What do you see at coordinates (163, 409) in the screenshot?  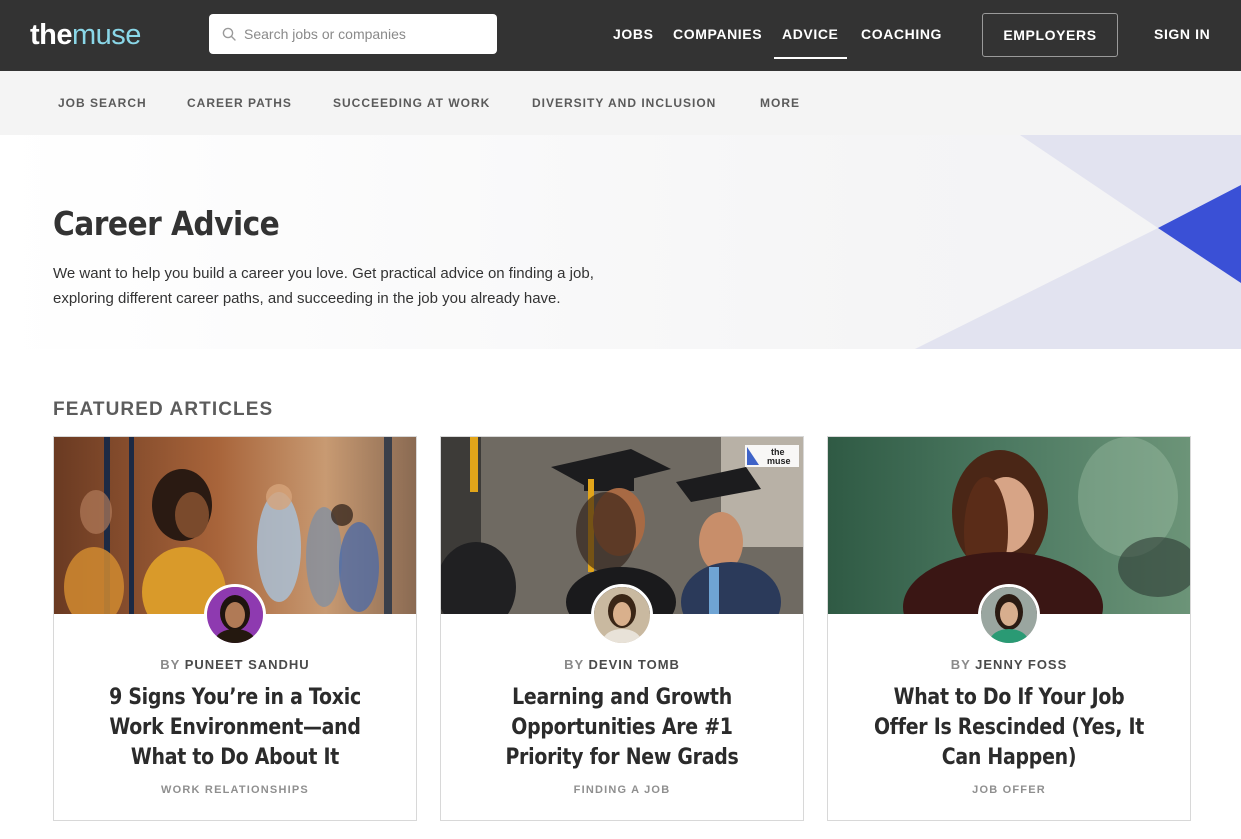 I see `featured-articles-heading: FEATURED ARTICLES` at bounding box center [163, 409].